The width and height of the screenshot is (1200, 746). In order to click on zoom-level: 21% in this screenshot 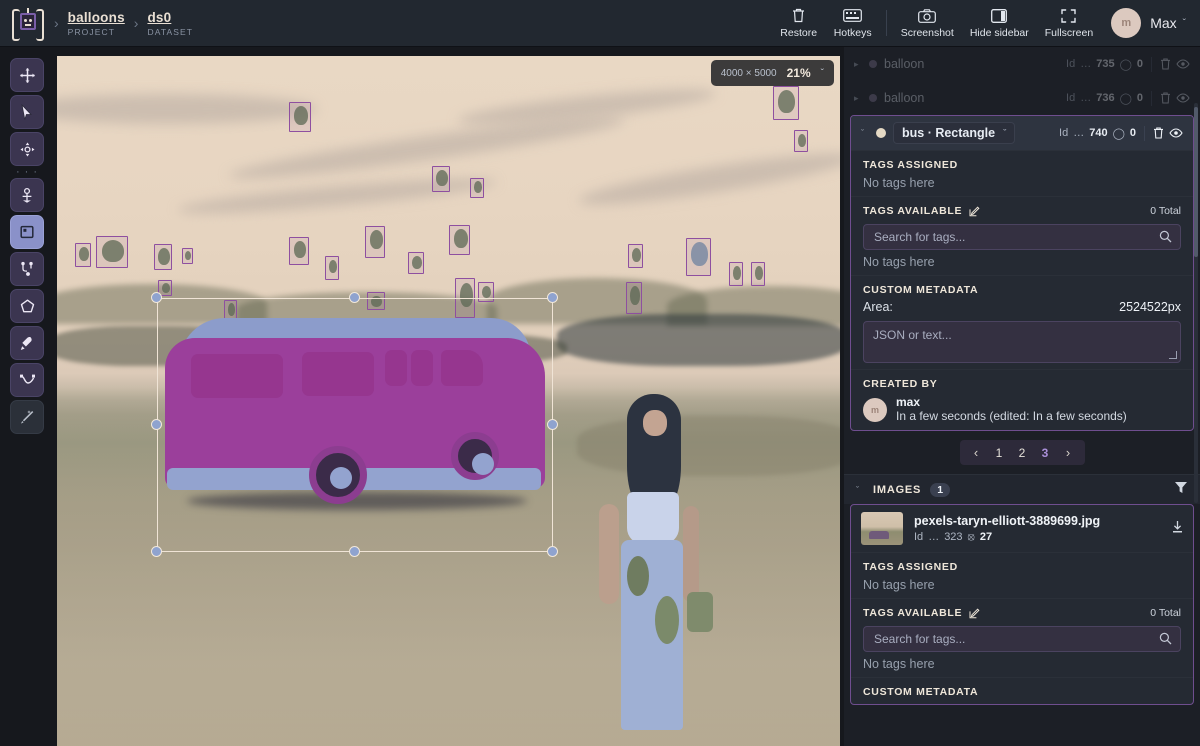, I will do `click(799, 73)`.